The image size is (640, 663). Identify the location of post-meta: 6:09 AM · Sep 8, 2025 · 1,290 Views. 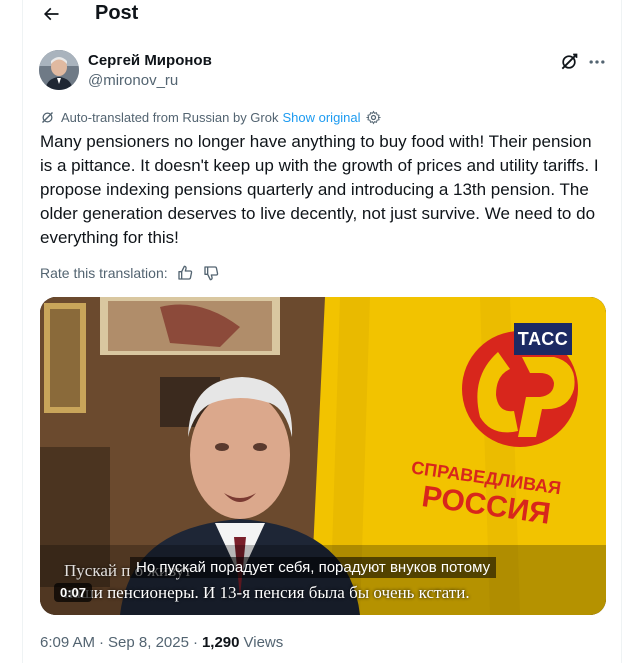
(161, 643).